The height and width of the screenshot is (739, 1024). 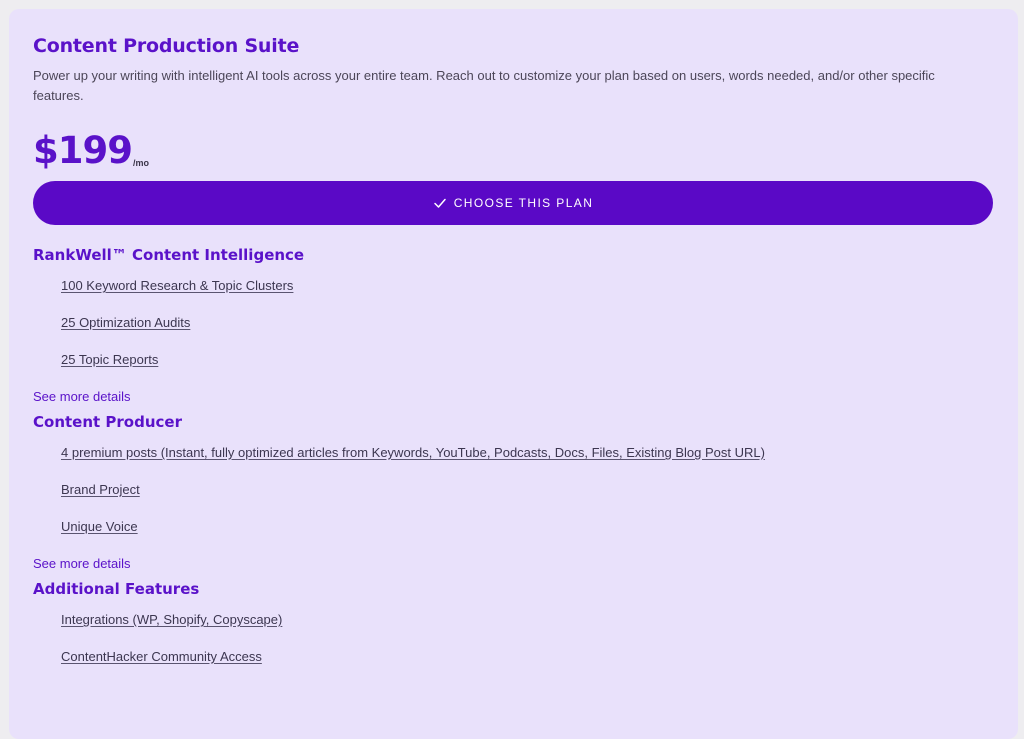 What do you see at coordinates (513, 563) in the screenshot?
I see `see-more-details-link-content-producer: See more details` at bounding box center [513, 563].